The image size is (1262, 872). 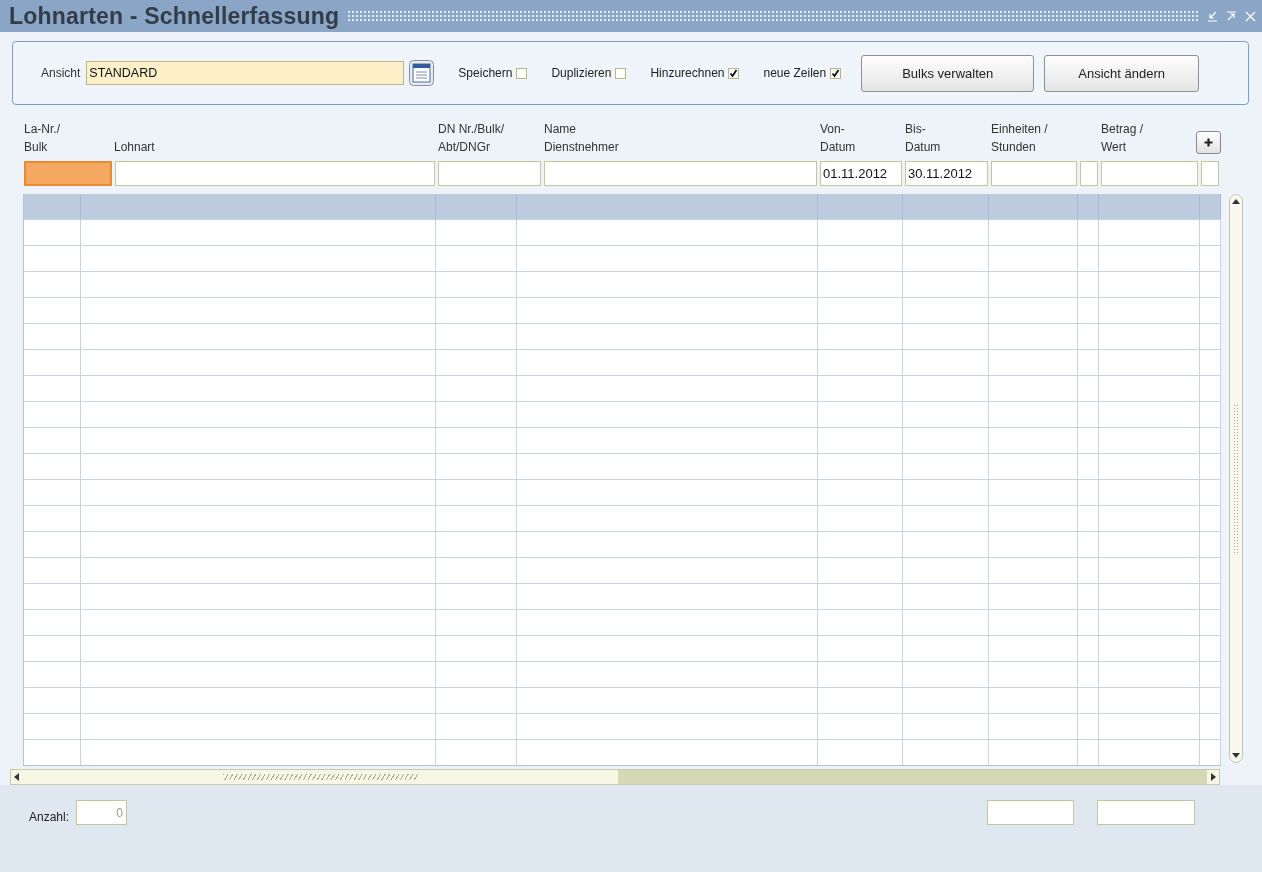 I want to click on column-header: DN Nr./Bulk/ Abt/DNGr, so click(x=471, y=138).